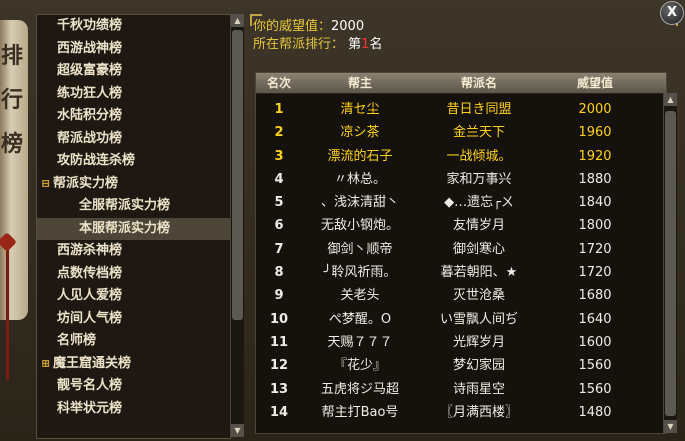 This screenshot has height=441, width=685. What do you see at coordinates (595, 226) in the screenshot?
I see `prestige-cell: 1800` at bounding box center [595, 226].